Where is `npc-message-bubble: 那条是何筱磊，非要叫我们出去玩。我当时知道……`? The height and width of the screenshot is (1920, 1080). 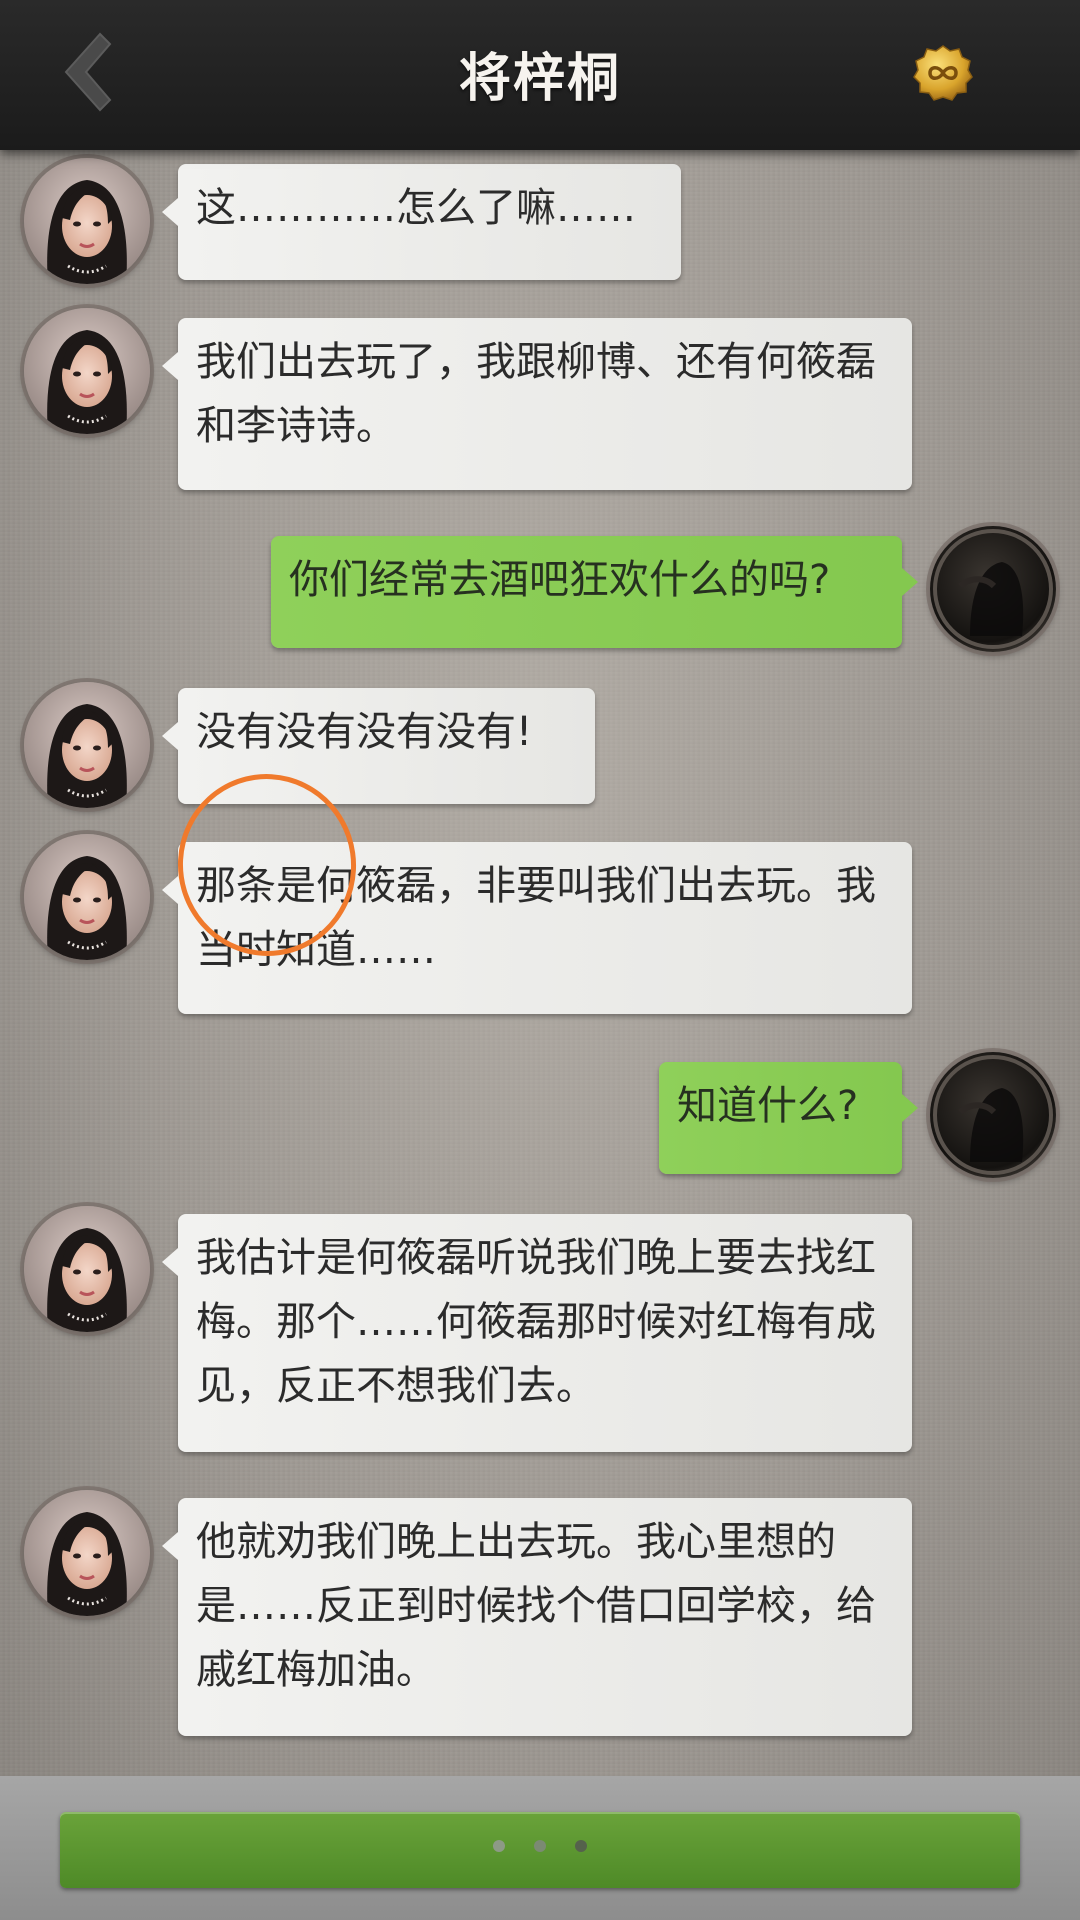
npc-message-bubble: 那条是何筱磊，非要叫我们出去玩。我当时知道…… is located at coordinates (537, 928).